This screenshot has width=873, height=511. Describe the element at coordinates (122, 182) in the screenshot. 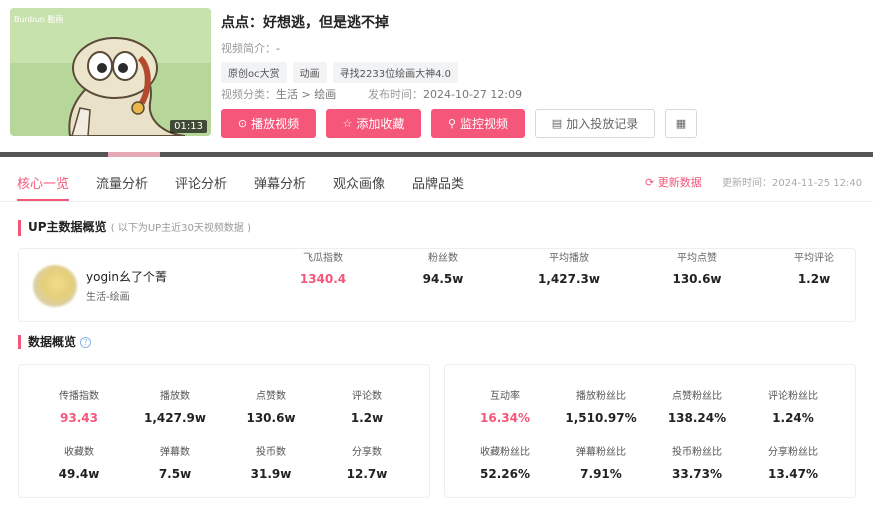

I see `tab-traffic-analysis: 流量分析` at that location.